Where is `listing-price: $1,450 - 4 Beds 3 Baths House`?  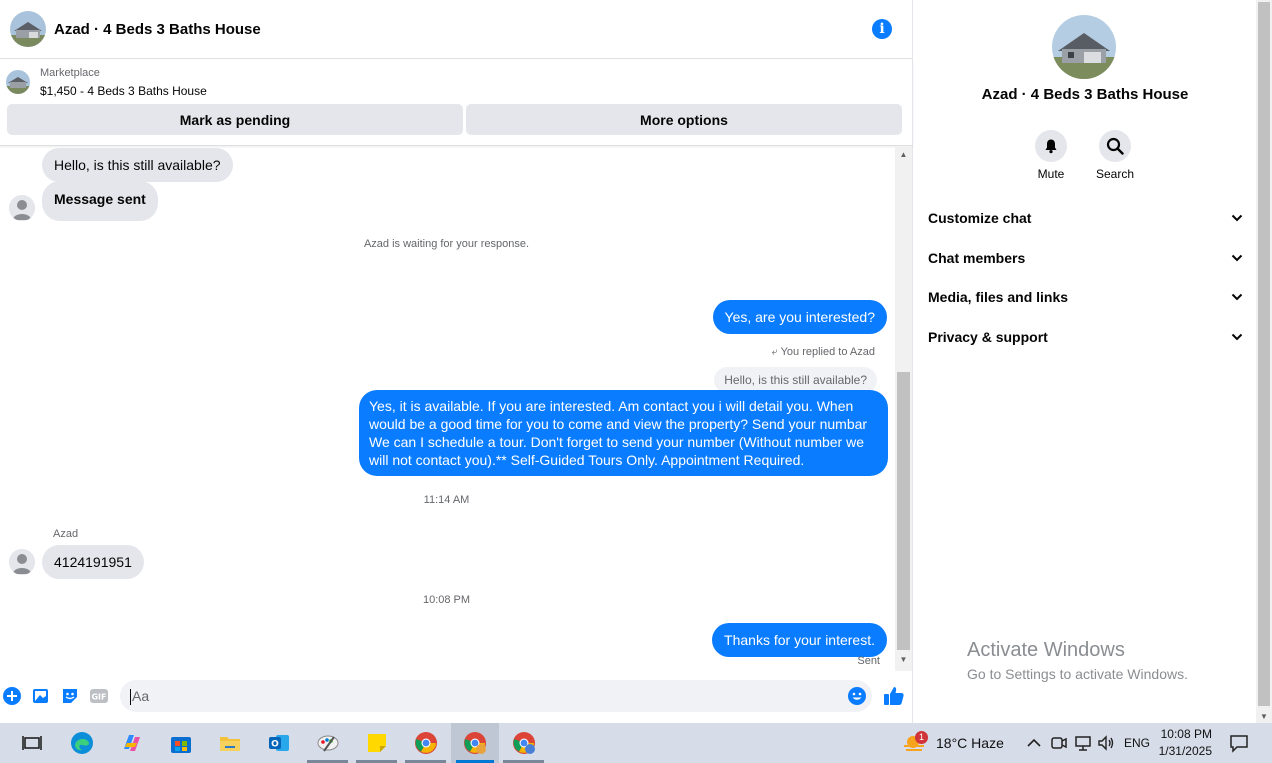 listing-price: $1,450 - 4 Beds 3 Baths House is located at coordinates (123, 91).